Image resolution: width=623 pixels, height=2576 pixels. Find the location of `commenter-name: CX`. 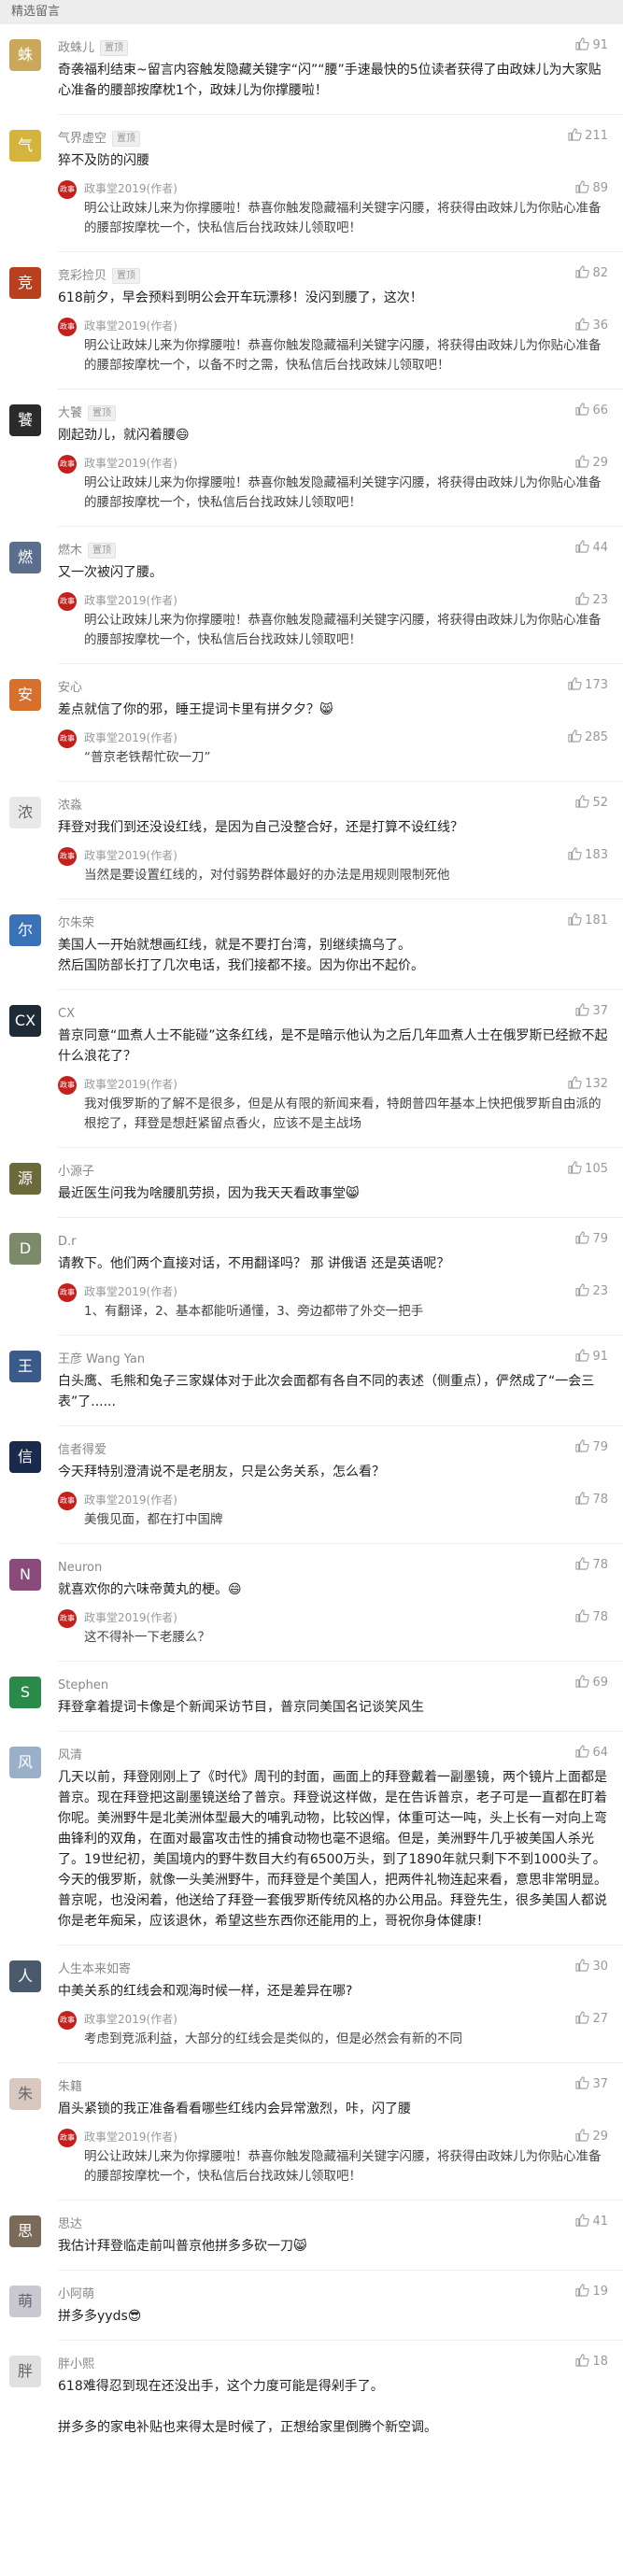

commenter-name: CX is located at coordinates (66, 1014).